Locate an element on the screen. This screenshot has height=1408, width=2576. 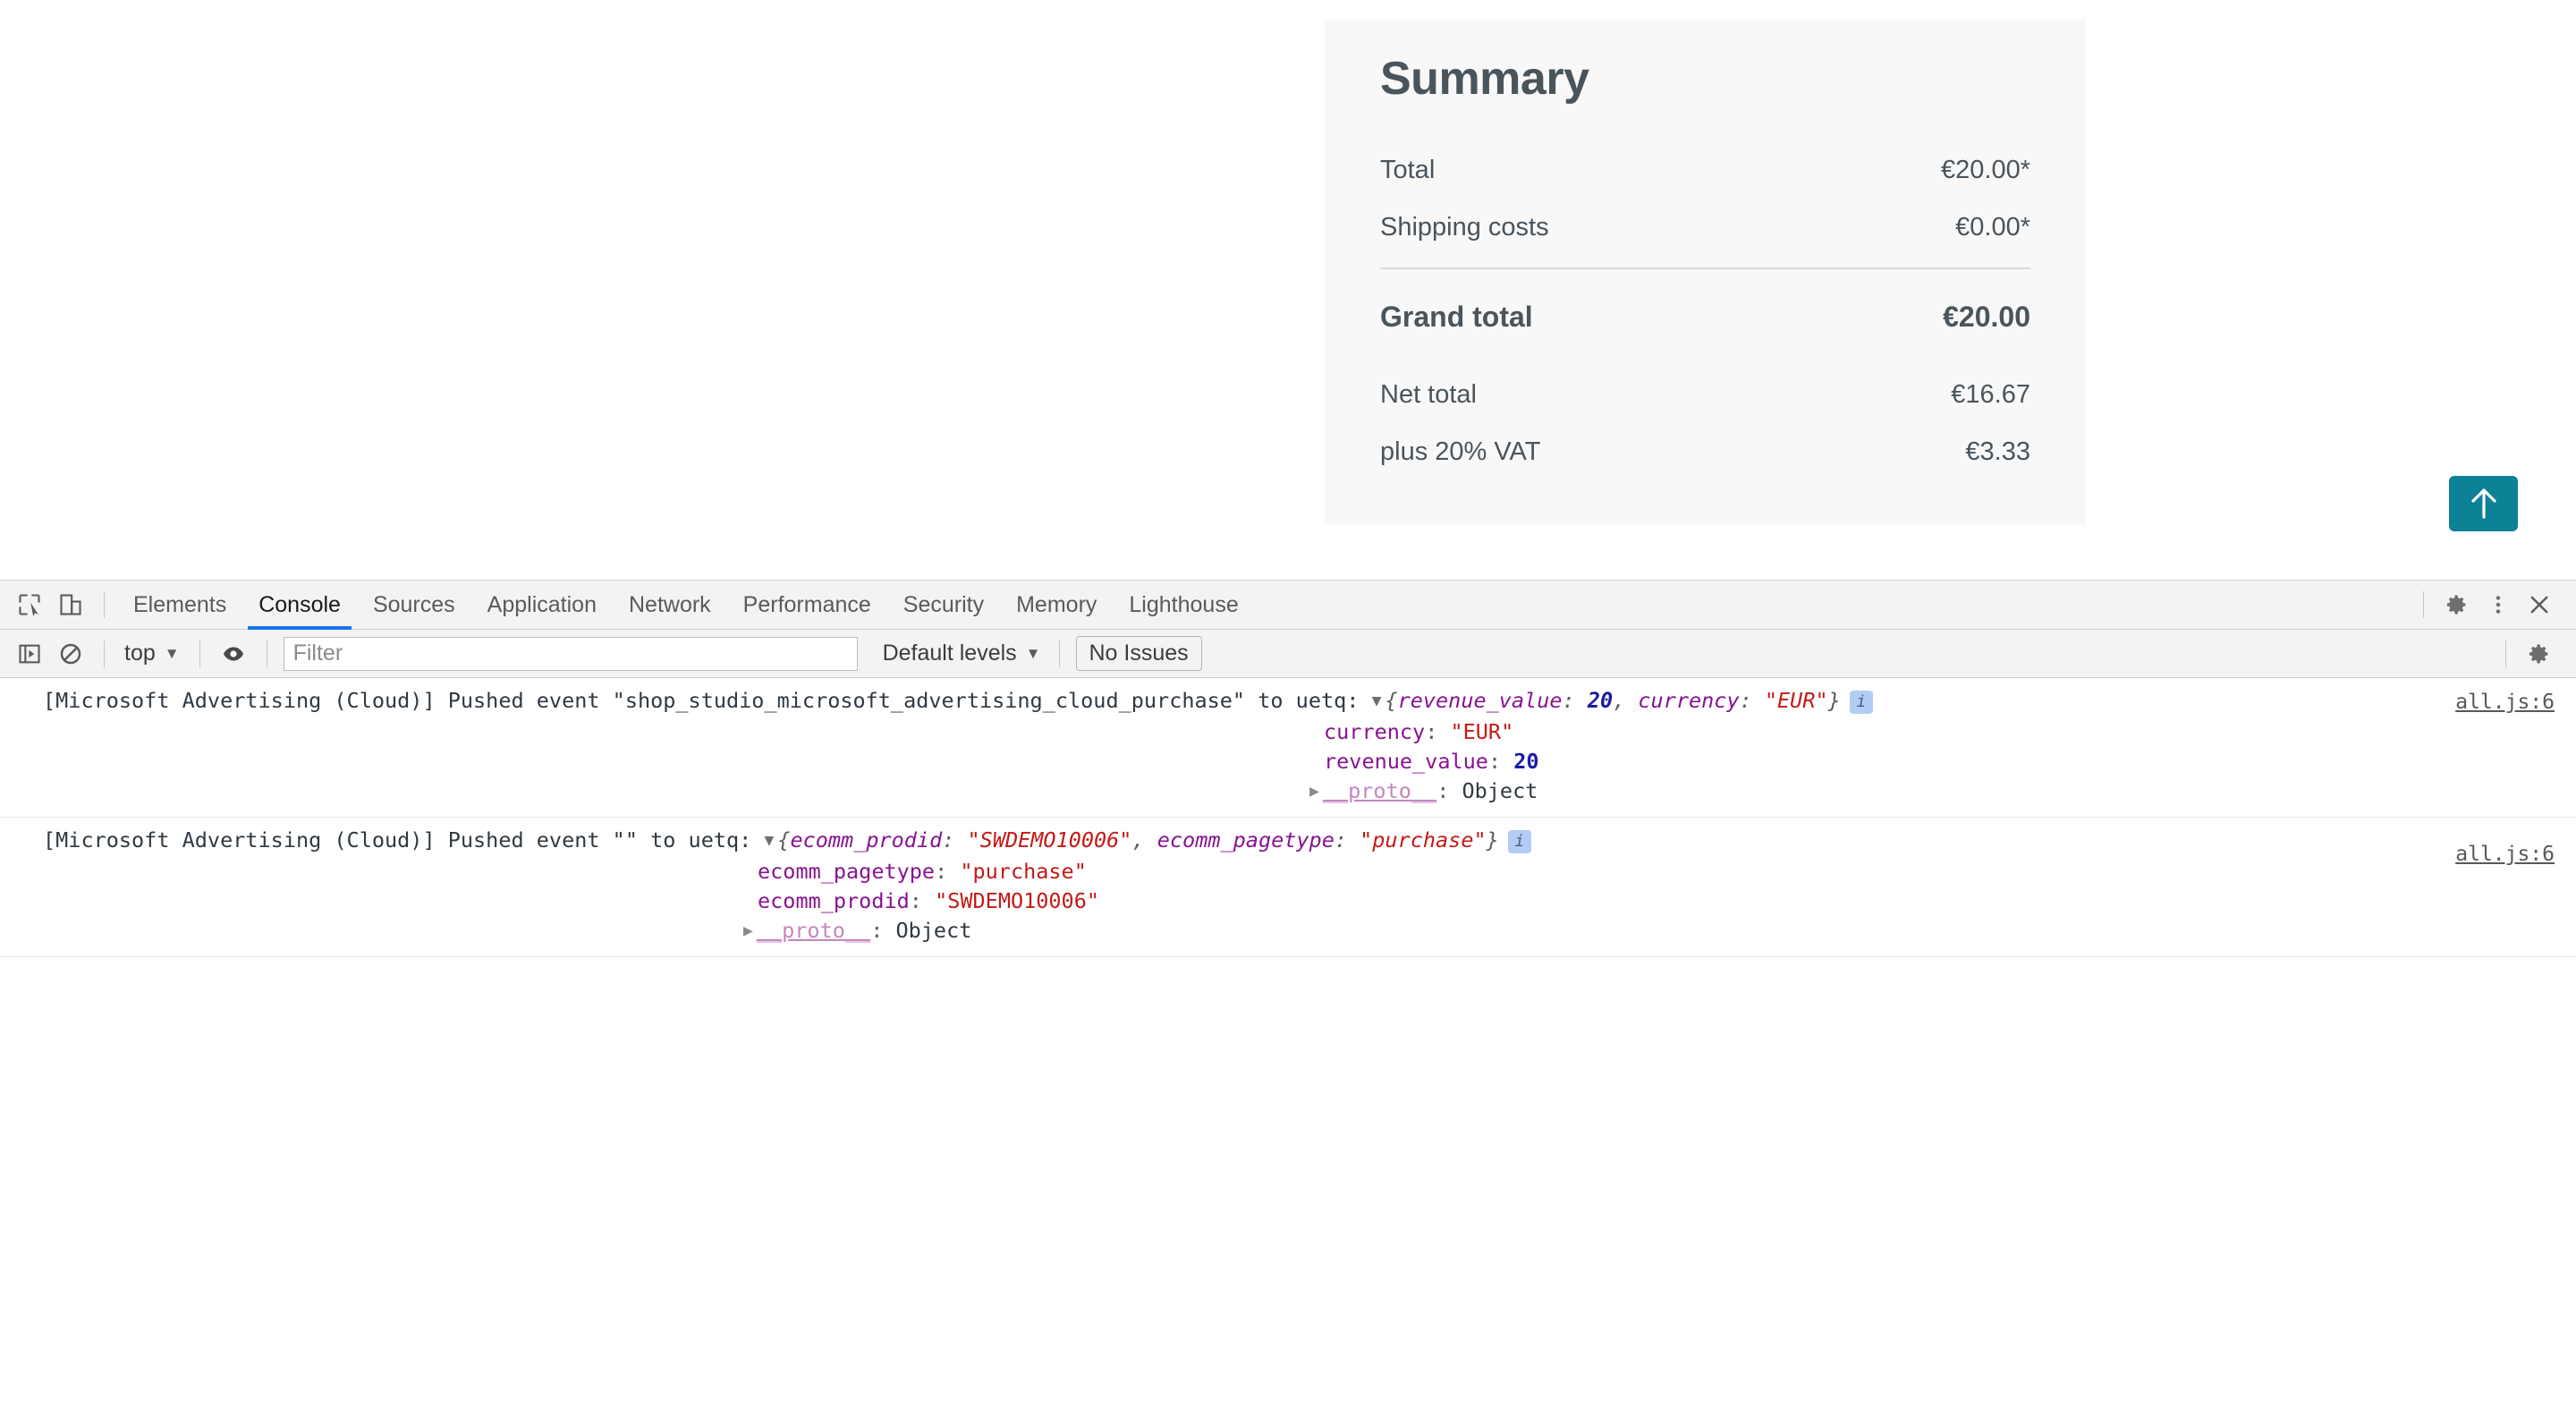
tab-performance: Performance is located at coordinates (807, 605).